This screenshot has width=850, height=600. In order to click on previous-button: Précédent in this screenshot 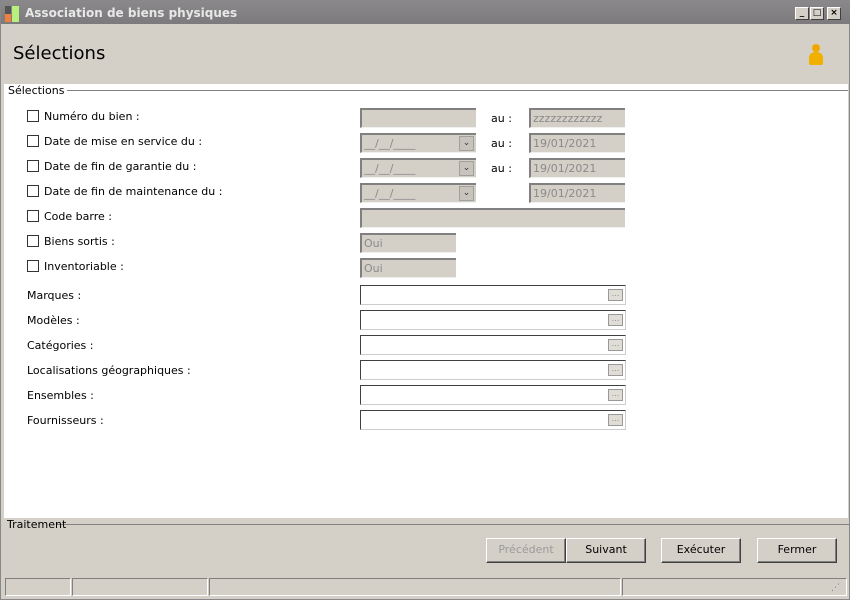, I will do `click(526, 550)`.